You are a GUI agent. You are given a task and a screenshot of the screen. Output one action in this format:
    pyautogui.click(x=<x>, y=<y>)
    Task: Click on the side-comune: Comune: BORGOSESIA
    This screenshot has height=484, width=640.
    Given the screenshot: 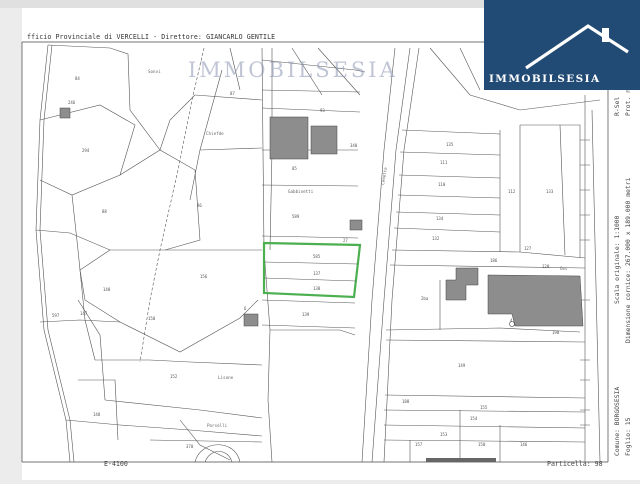 What is the action you would take?
    pyautogui.click(x=617, y=421)
    